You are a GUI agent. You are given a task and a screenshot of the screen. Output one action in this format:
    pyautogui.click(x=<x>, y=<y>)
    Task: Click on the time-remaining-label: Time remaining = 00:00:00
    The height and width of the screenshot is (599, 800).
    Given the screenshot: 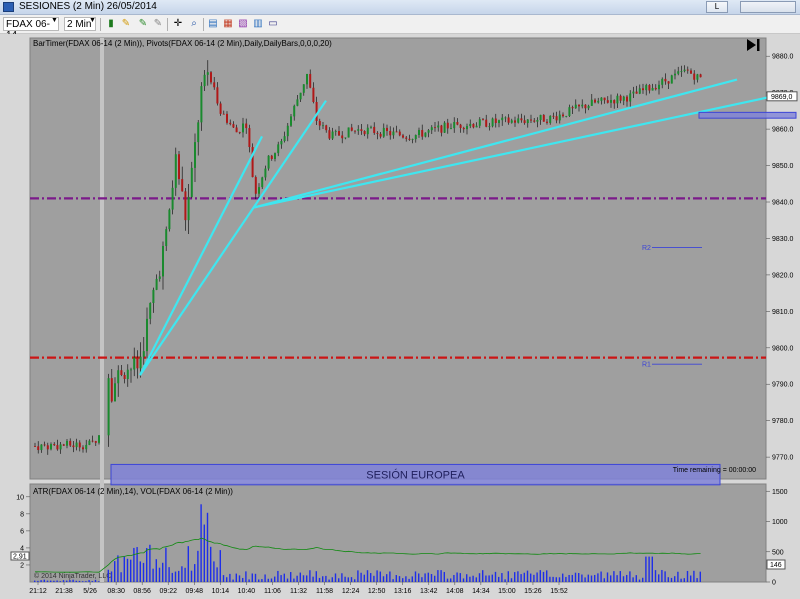 What is the action you would take?
    pyautogui.click(x=714, y=470)
    